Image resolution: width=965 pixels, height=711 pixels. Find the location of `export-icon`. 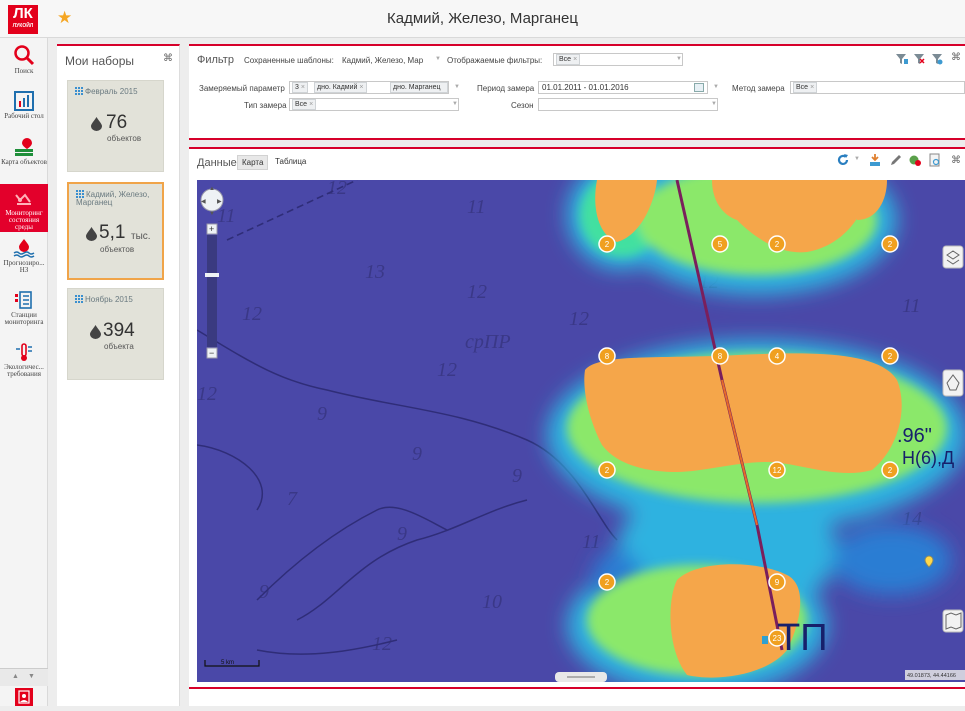

export-icon is located at coordinates (875, 160).